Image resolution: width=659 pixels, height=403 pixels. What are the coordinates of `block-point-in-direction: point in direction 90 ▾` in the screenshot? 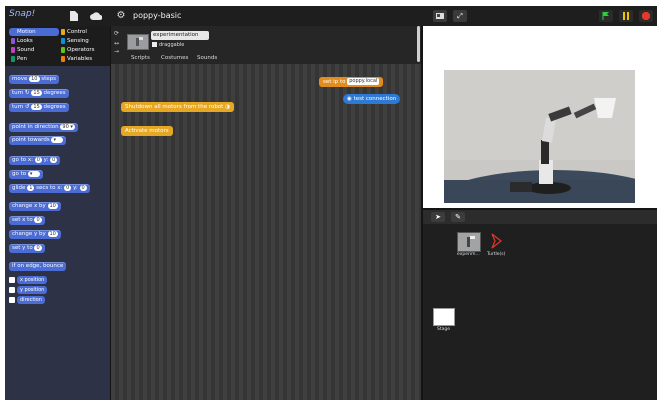 It's located at (43, 127).